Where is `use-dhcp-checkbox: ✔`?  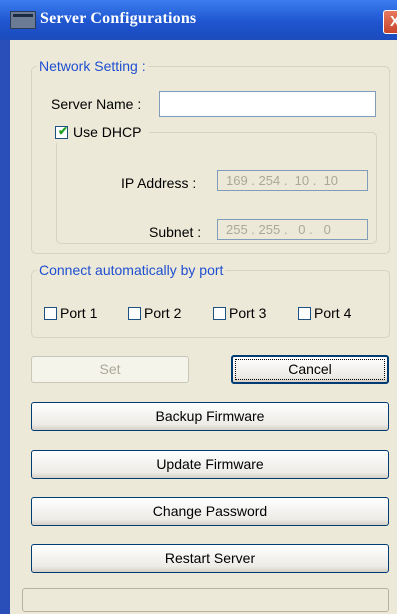
use-dhcp-checkbox: ✔ is located at coordinates (62, 131).